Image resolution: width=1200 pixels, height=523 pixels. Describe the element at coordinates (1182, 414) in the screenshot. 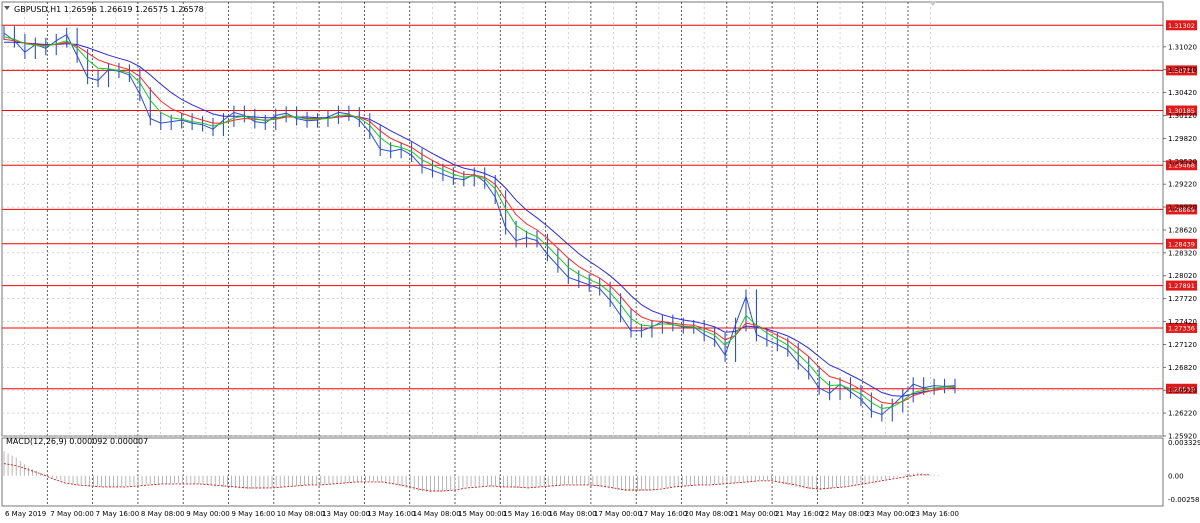

I see `y-tick-label: 1.26220` at that location.